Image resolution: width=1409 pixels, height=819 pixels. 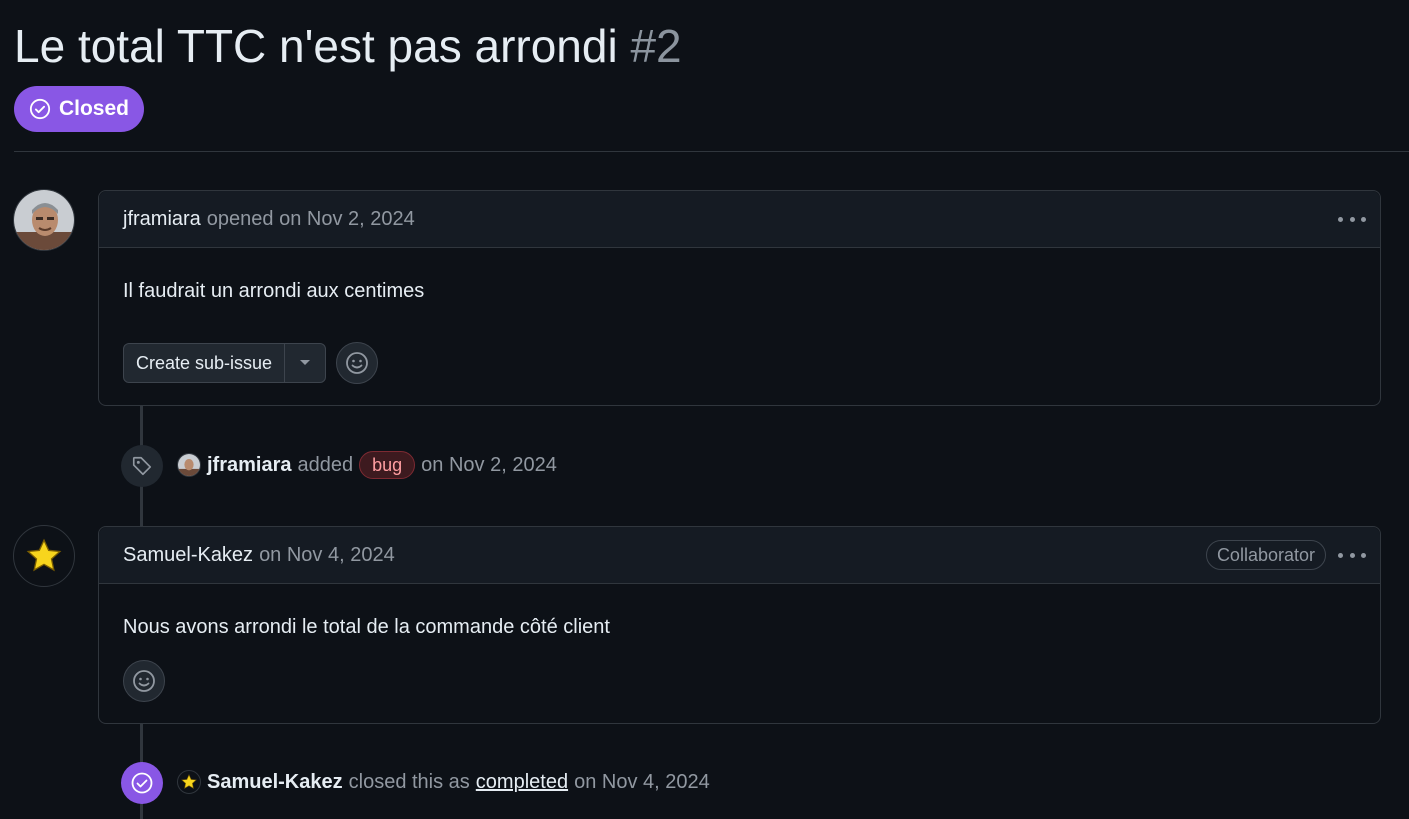 I want to click on comment-header: Samuel-Kakez on Nov 4, 2024 Collaborator, so click(x=739, y=555).